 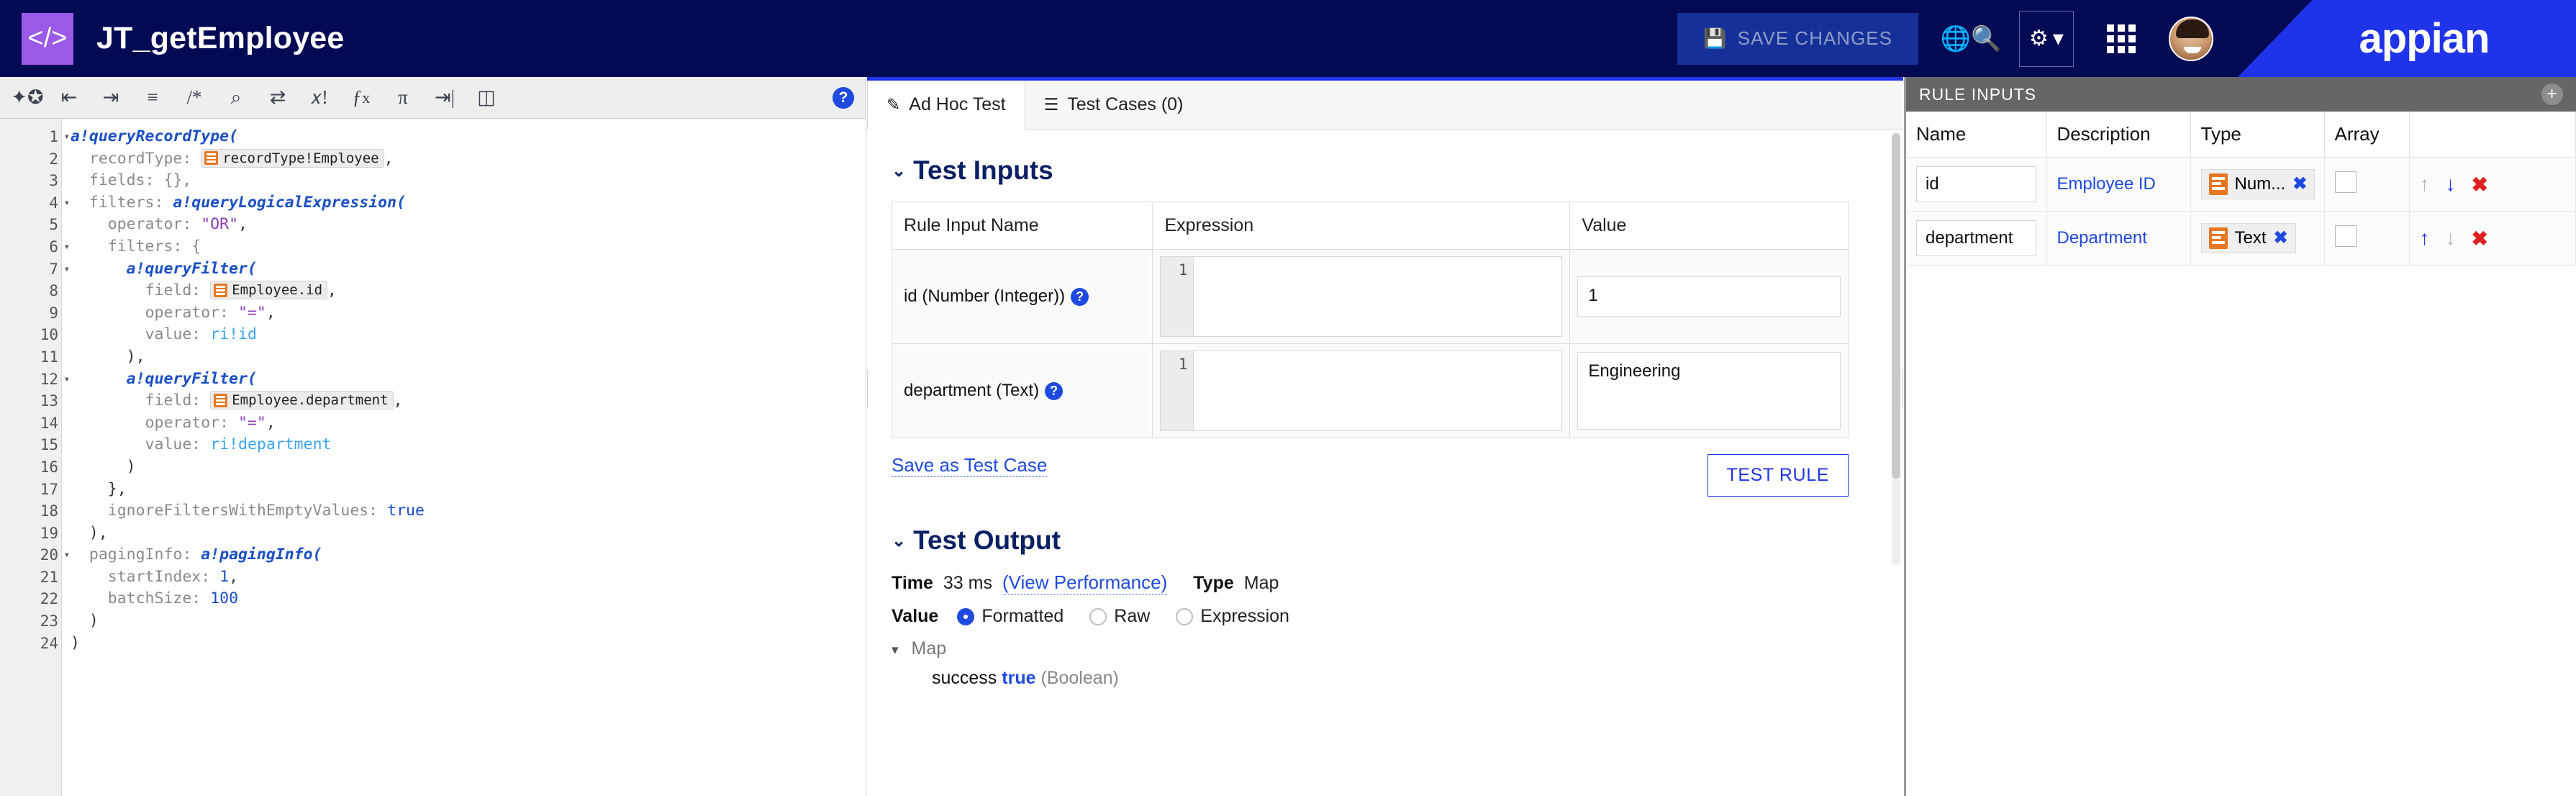 What do you see at coordinates (1797, 38) in the screenshot?
I see `save-changes-button: 💾 SAVE CHANGES` at bounding box center [1797, 38].